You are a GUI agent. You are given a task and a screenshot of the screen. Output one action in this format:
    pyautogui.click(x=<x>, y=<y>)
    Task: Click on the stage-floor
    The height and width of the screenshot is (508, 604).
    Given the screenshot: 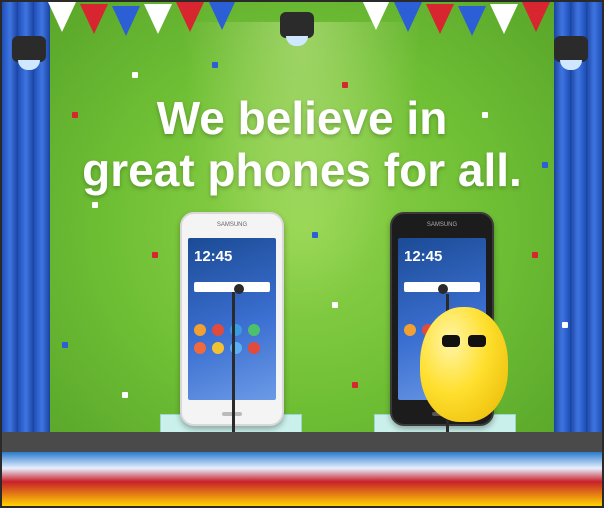 What is the action you would take?
    pyautogui.click(x=302, y=442)
    